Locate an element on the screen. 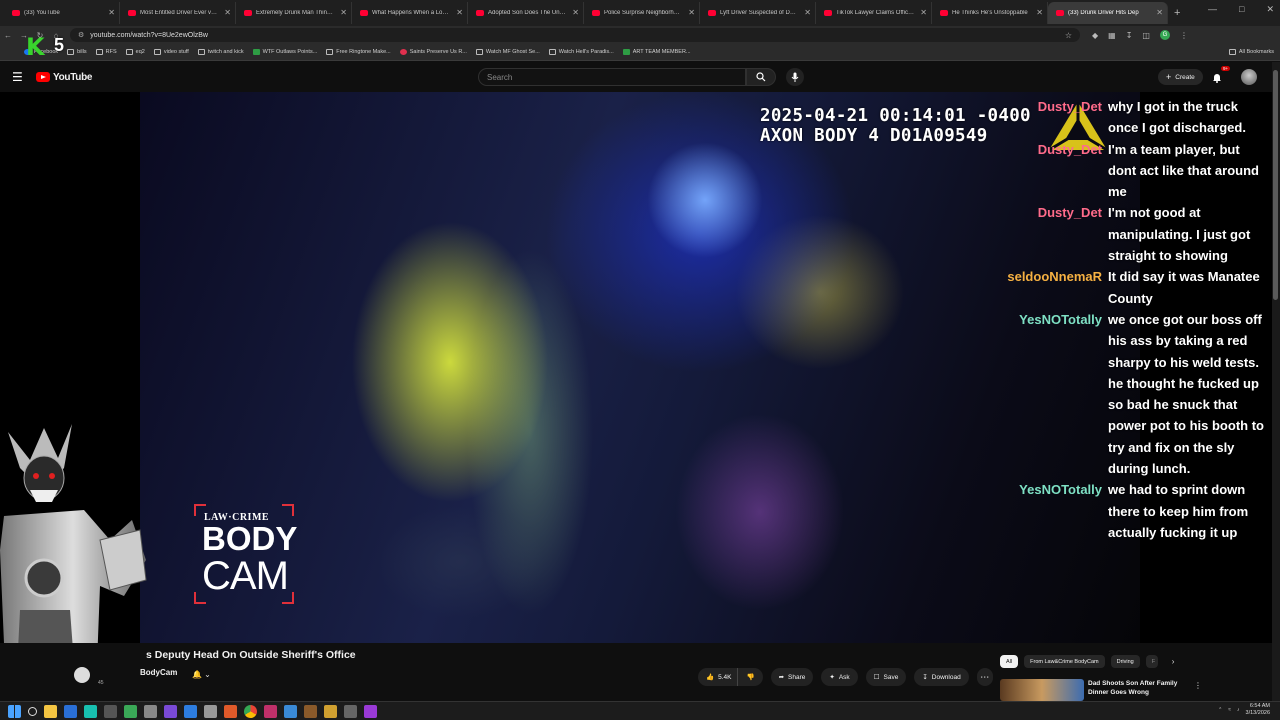 The image size is (1280, 720). file-explorer-icon is located at coordinates (50, 711).